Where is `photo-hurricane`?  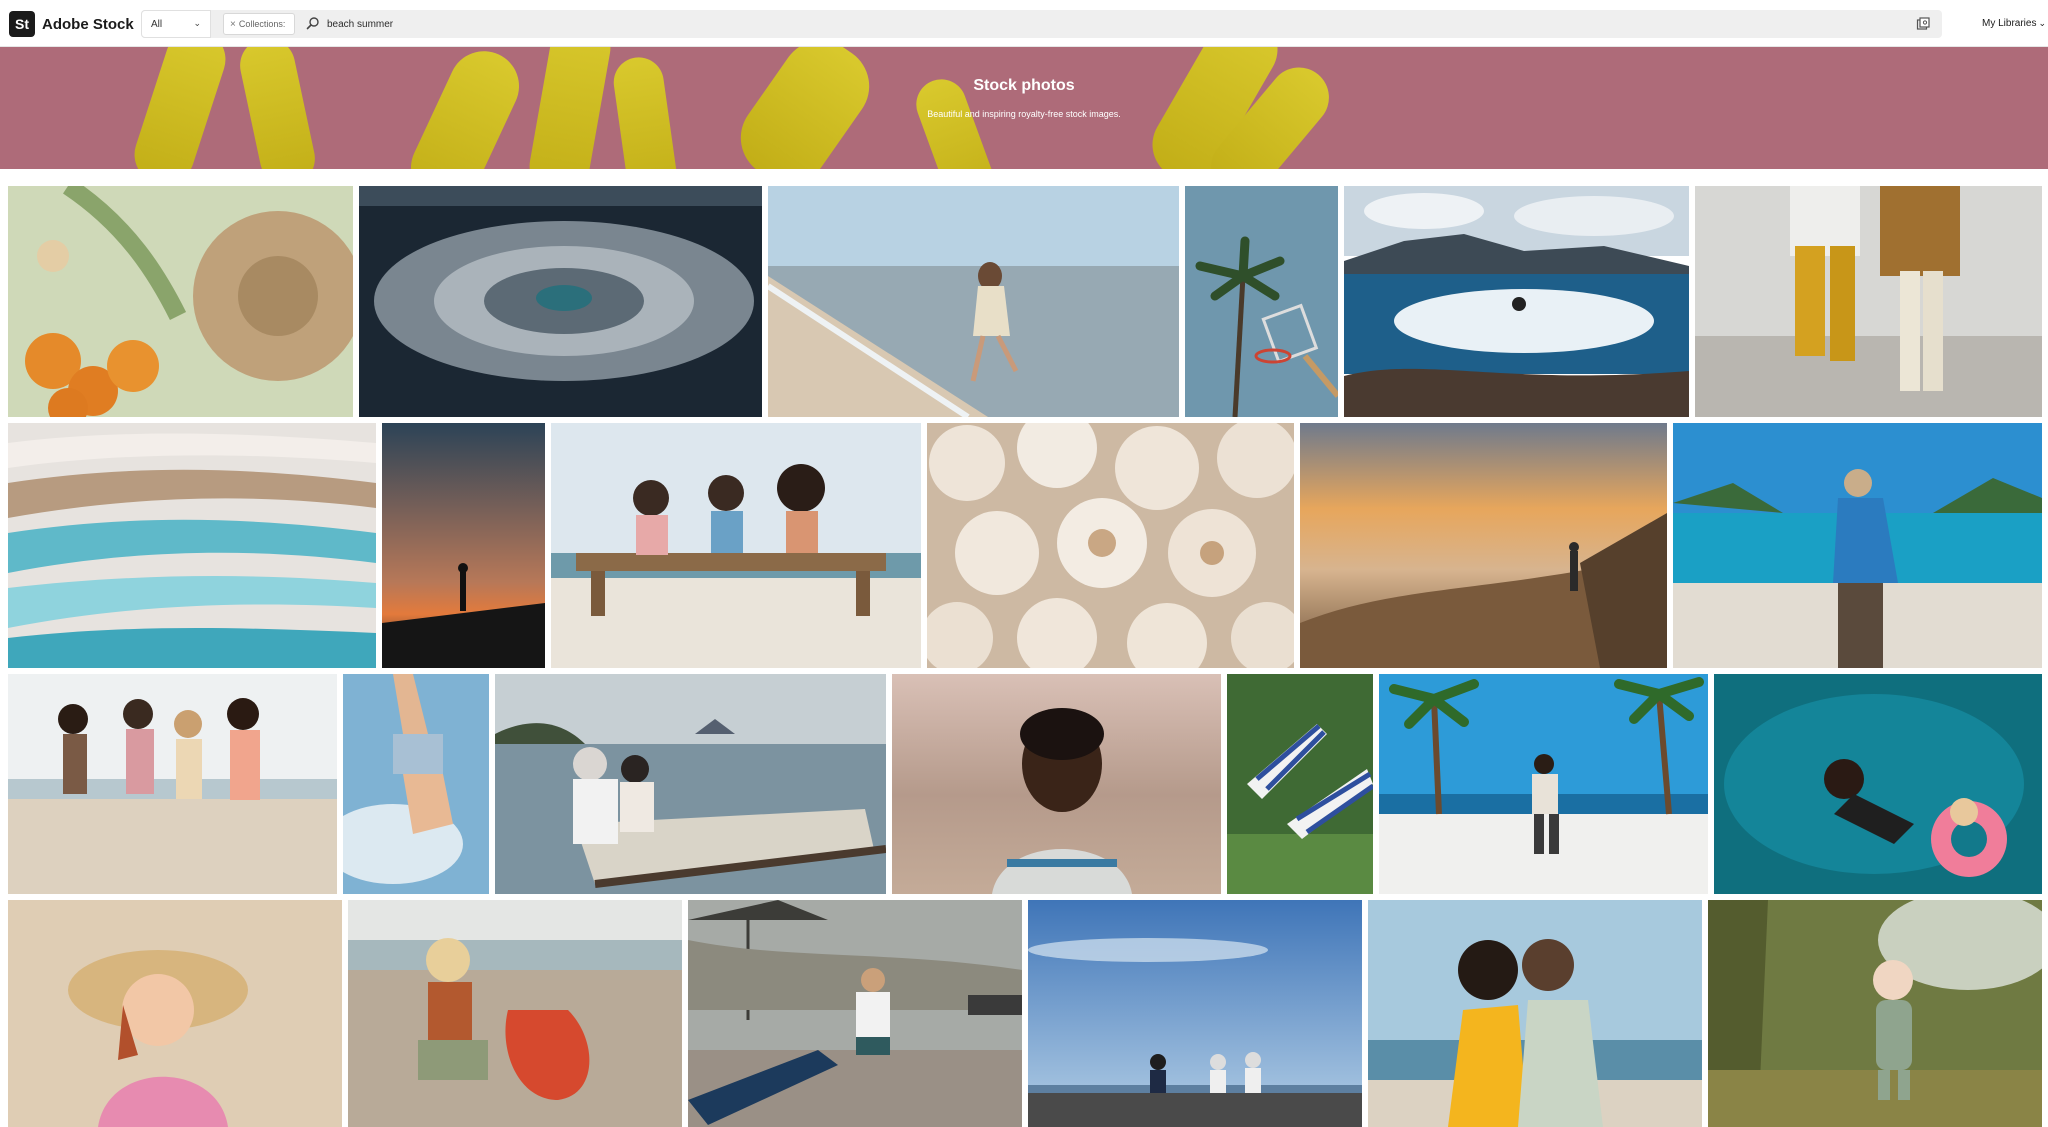 photo-hurricane is located at coordinates (560, 301).